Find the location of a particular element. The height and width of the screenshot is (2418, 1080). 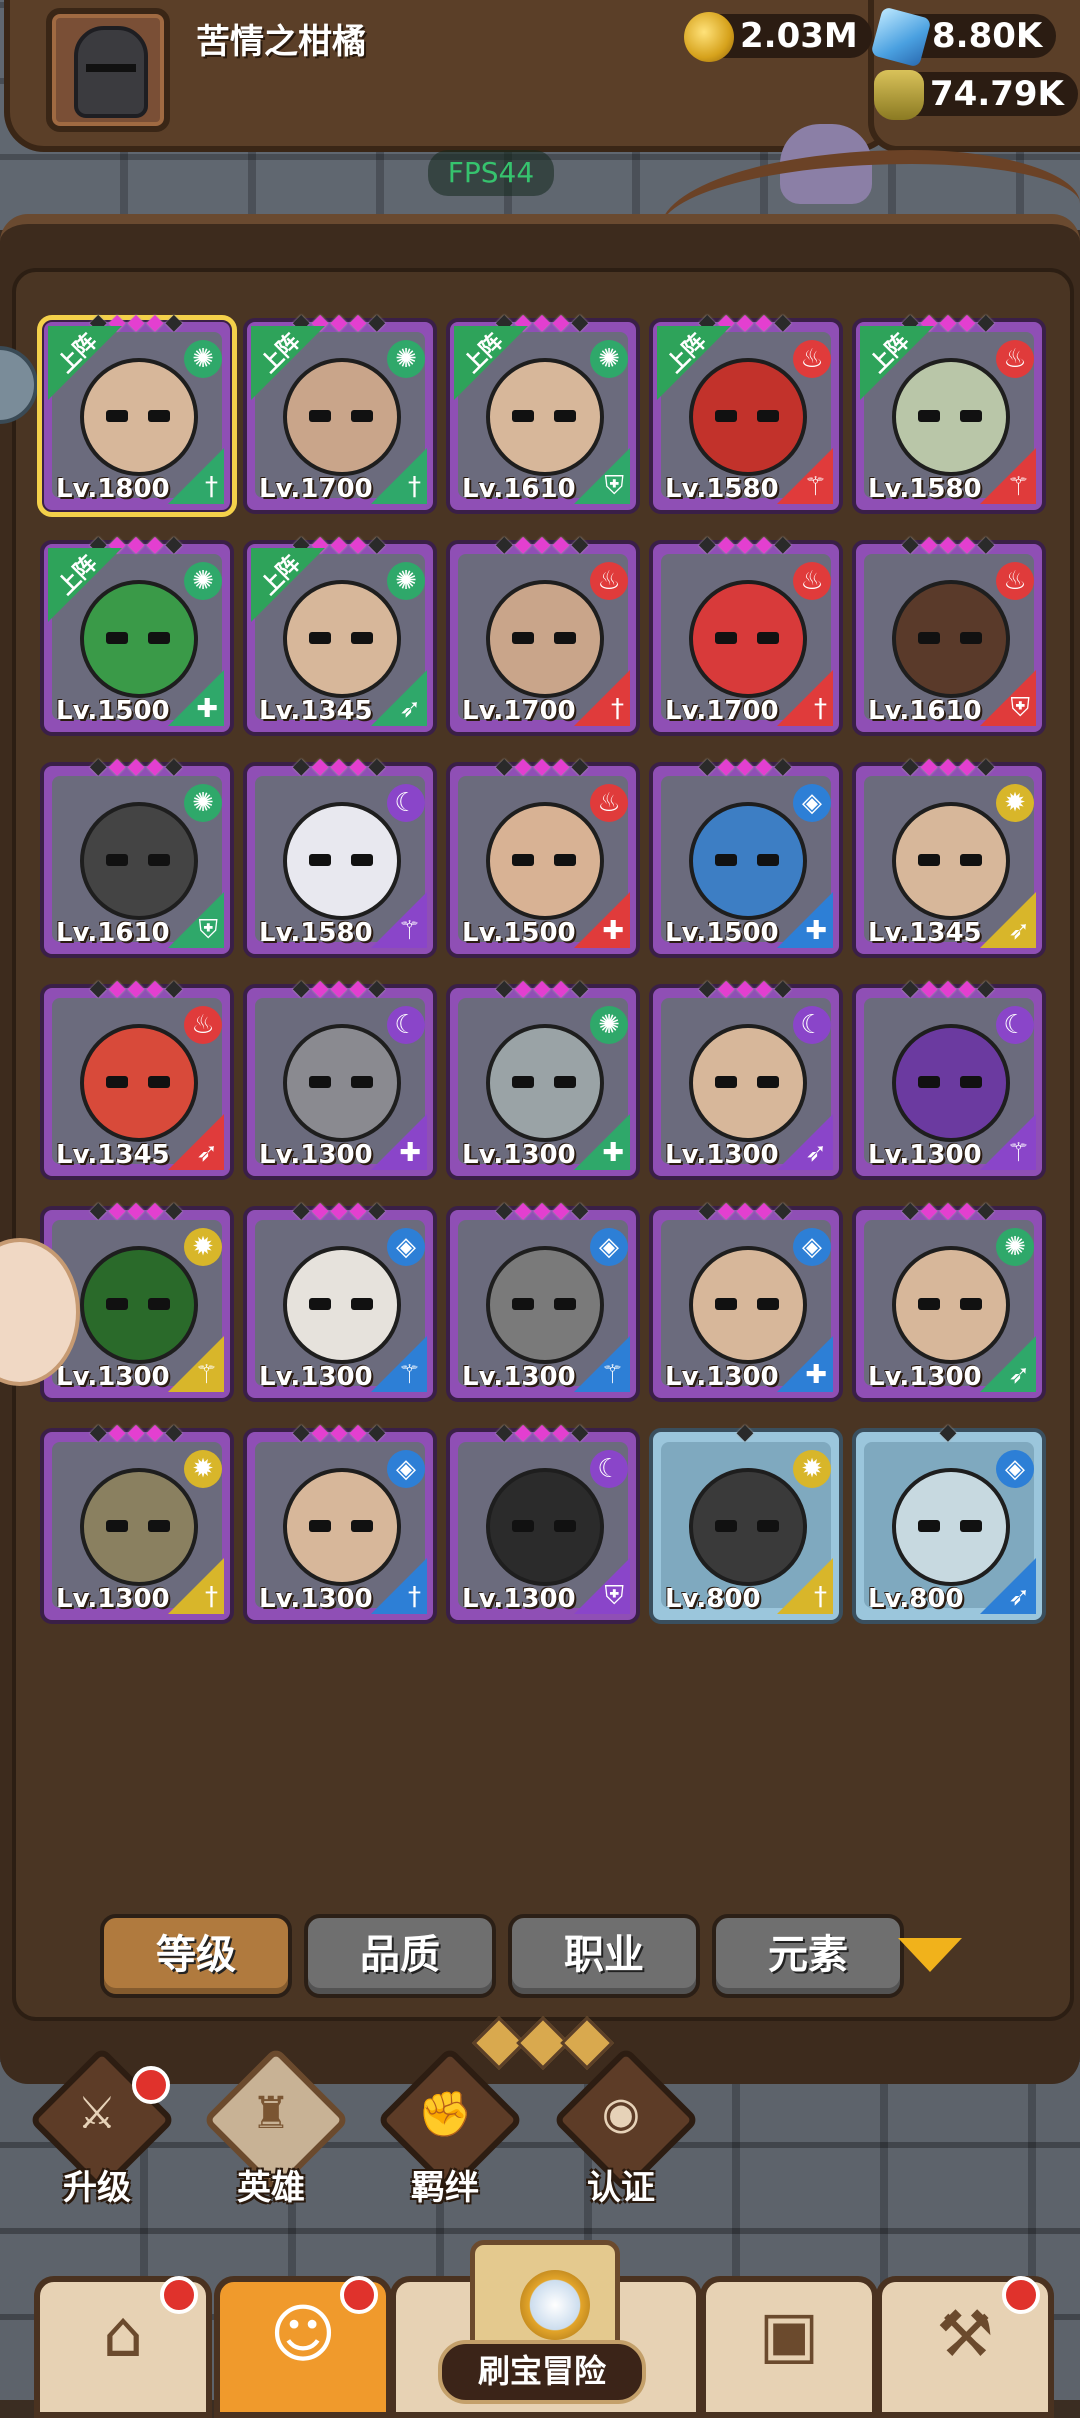

bottom-tab-adventure: 刷宝冒险 is located at coordinates (540, 2322).